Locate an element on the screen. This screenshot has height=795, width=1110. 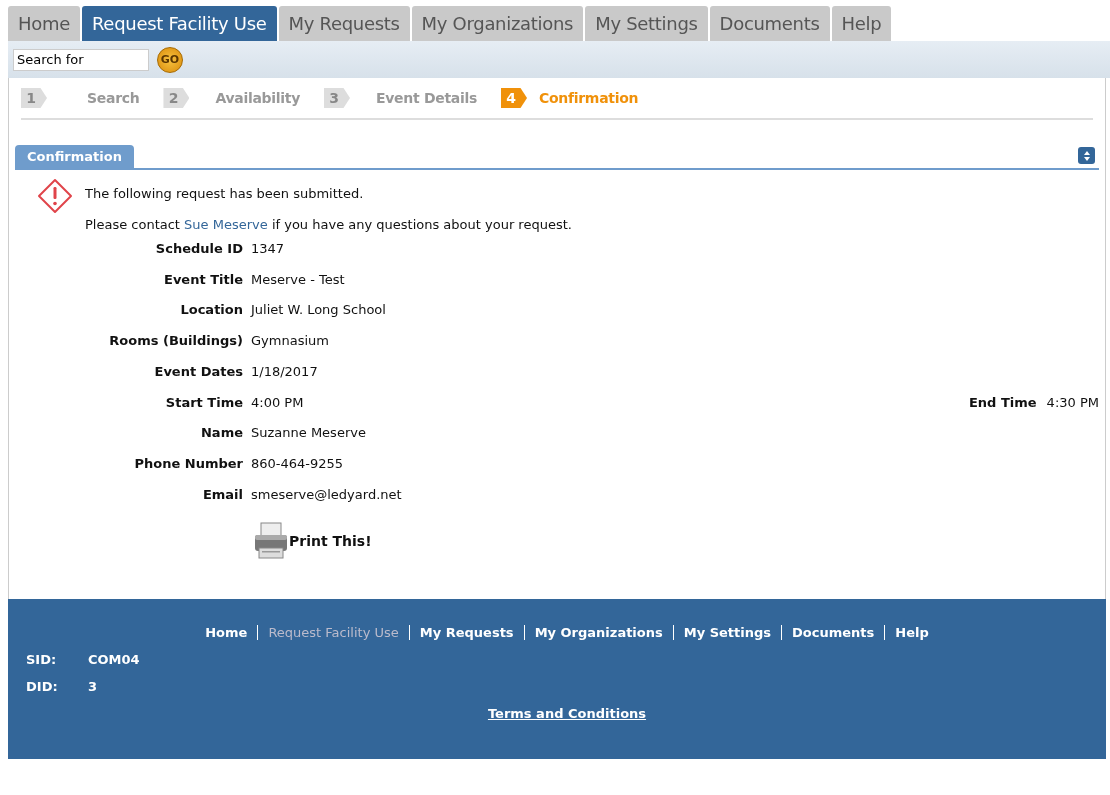
field-value: smeserve@ledyard.net is located at coordinates (326, 494).